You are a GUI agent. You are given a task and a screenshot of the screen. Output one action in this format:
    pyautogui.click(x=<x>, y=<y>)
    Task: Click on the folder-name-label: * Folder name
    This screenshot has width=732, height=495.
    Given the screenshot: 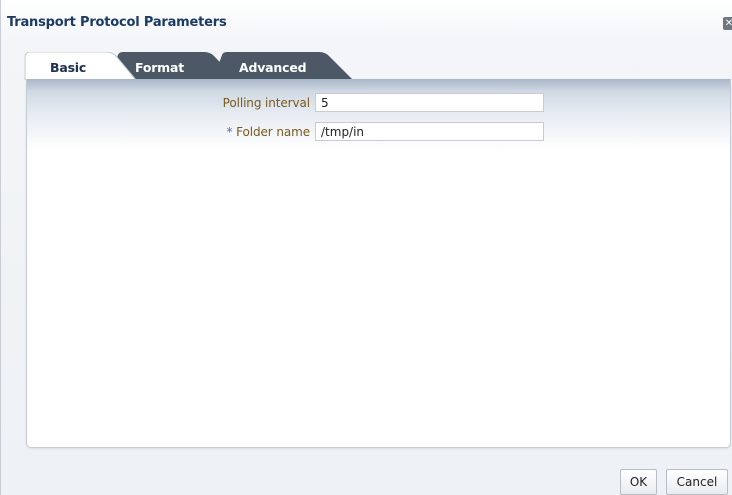 What is the action you would take?
    pyautogui.click(x=268, y=132)
    